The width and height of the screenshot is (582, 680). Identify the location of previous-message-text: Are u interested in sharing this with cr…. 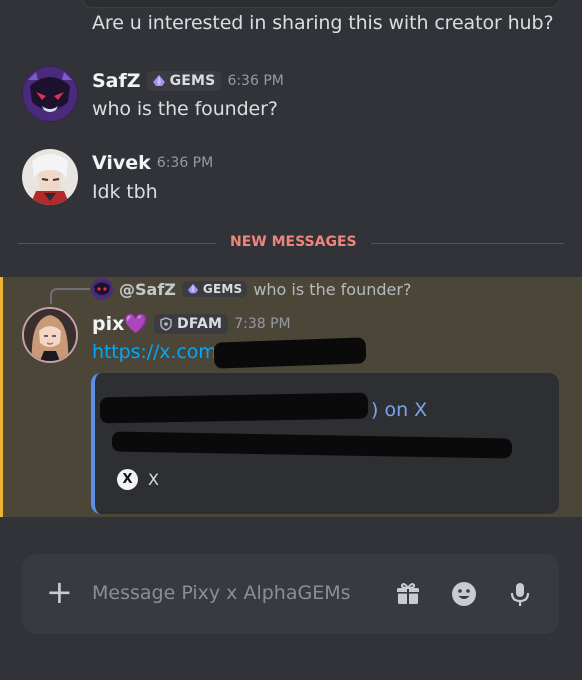
(323, 23).